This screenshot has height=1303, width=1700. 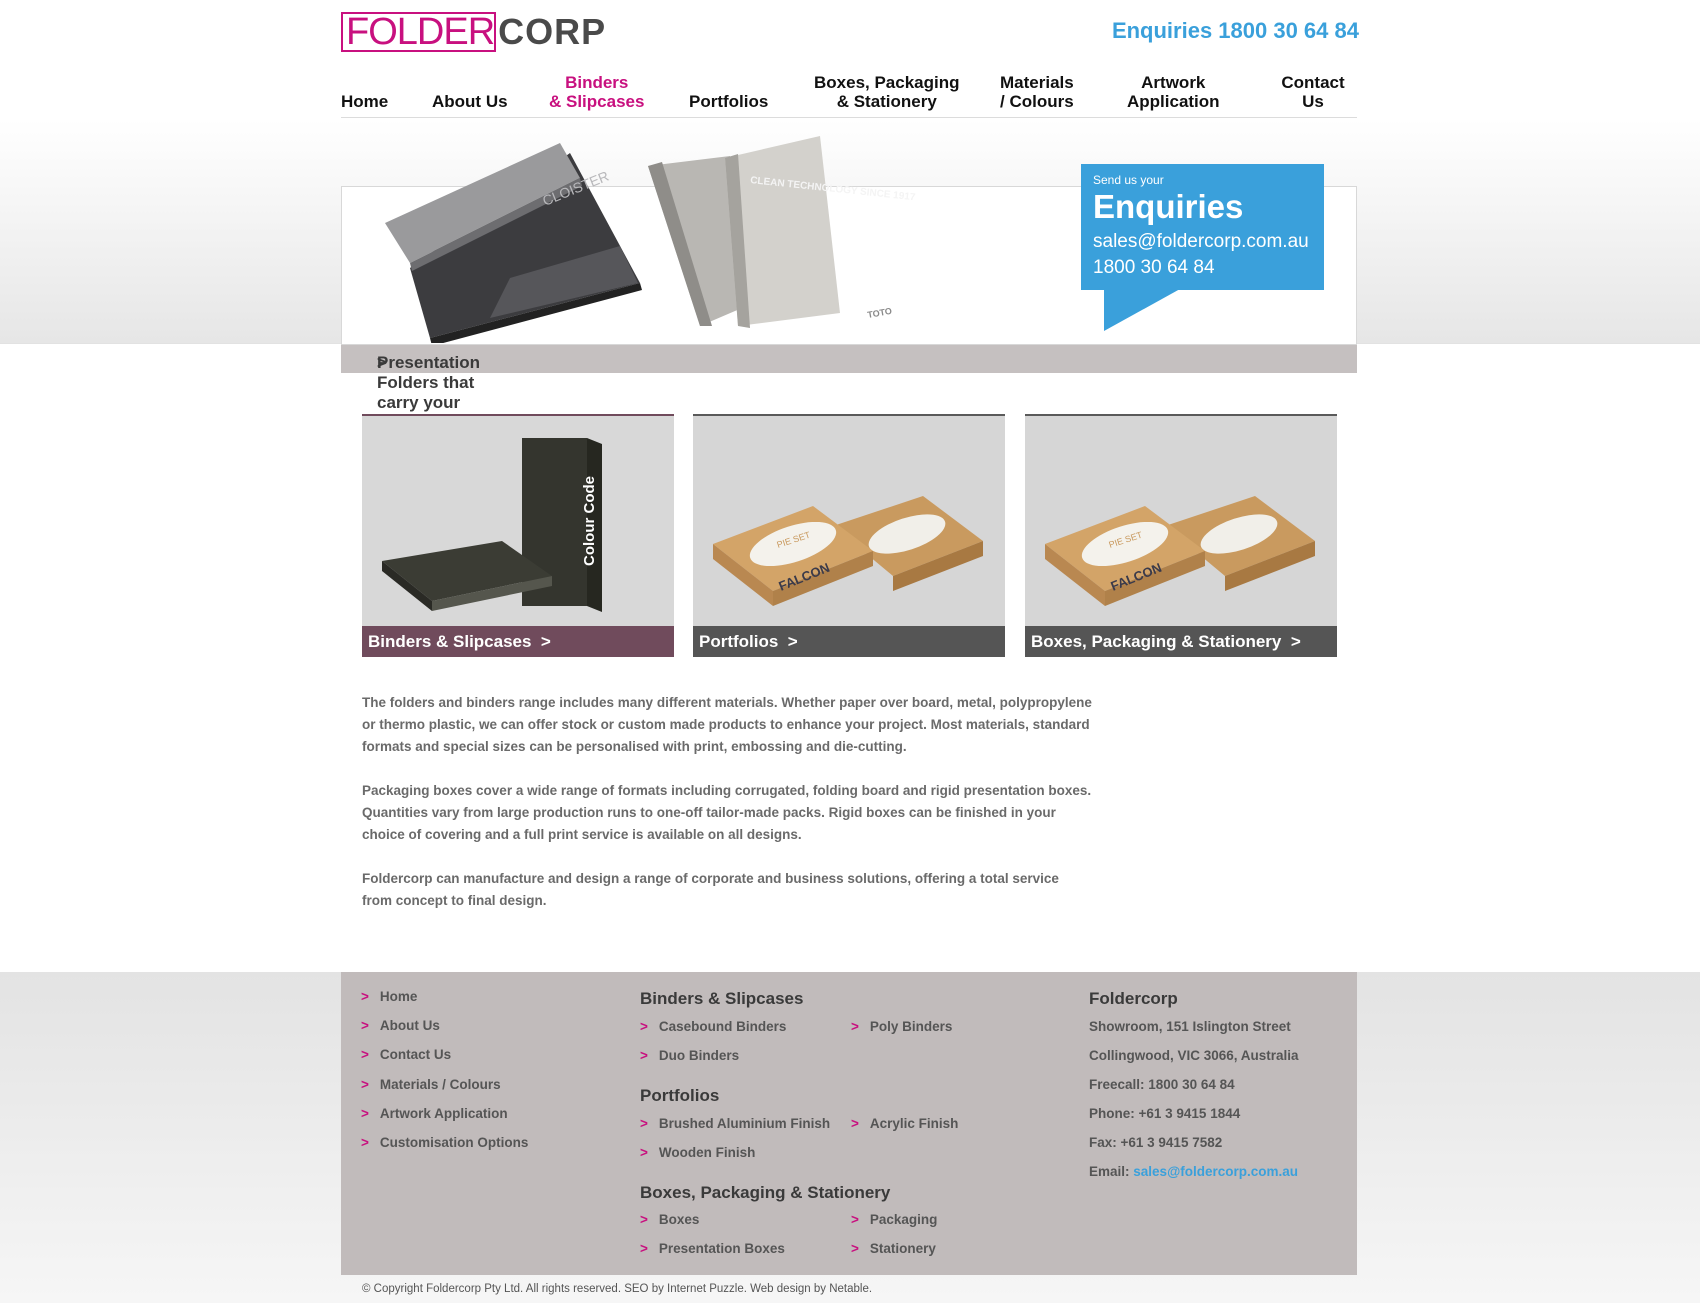 I want to click on footer-link-customisation-label: Customisation Options, so click(x=454, y=1142).